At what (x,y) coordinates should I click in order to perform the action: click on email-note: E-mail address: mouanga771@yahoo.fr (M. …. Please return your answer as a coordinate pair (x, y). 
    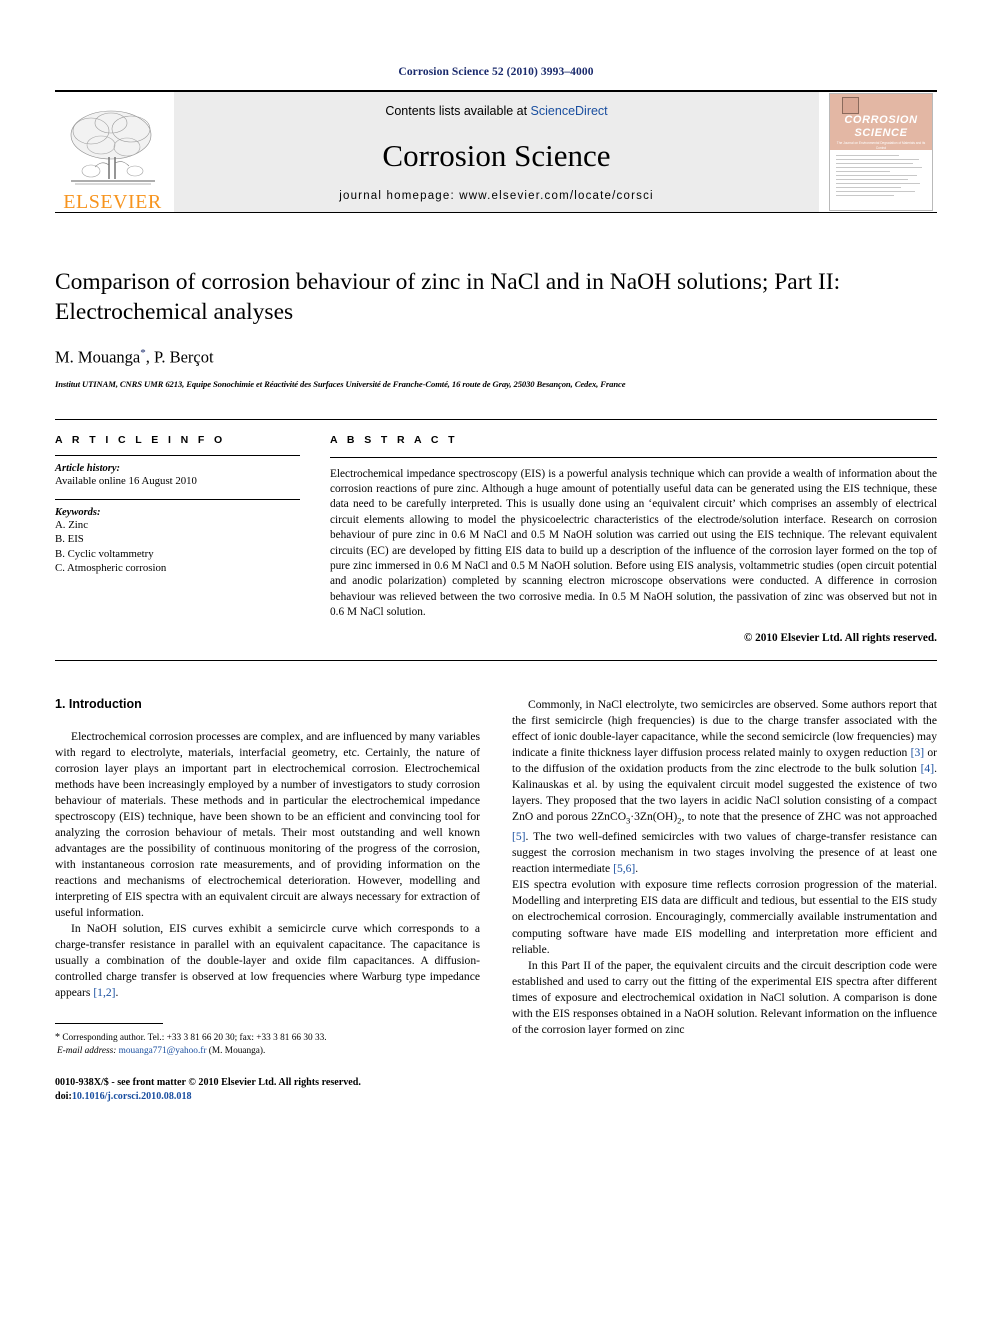
    Looking at the image, I should click on (267, 1051).